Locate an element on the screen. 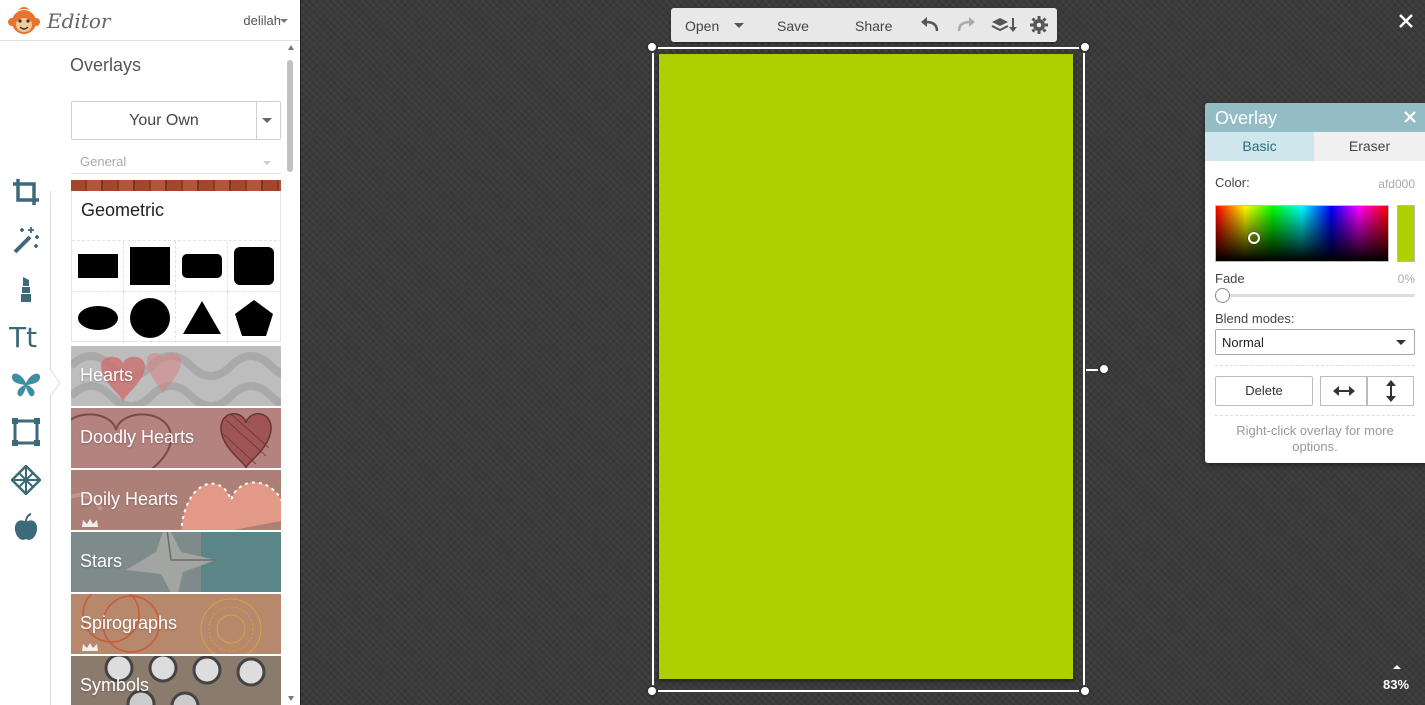 The width and height of the screenshot is (1425, 705). resize-handle-top-right is located at coordinates (1085, 47).